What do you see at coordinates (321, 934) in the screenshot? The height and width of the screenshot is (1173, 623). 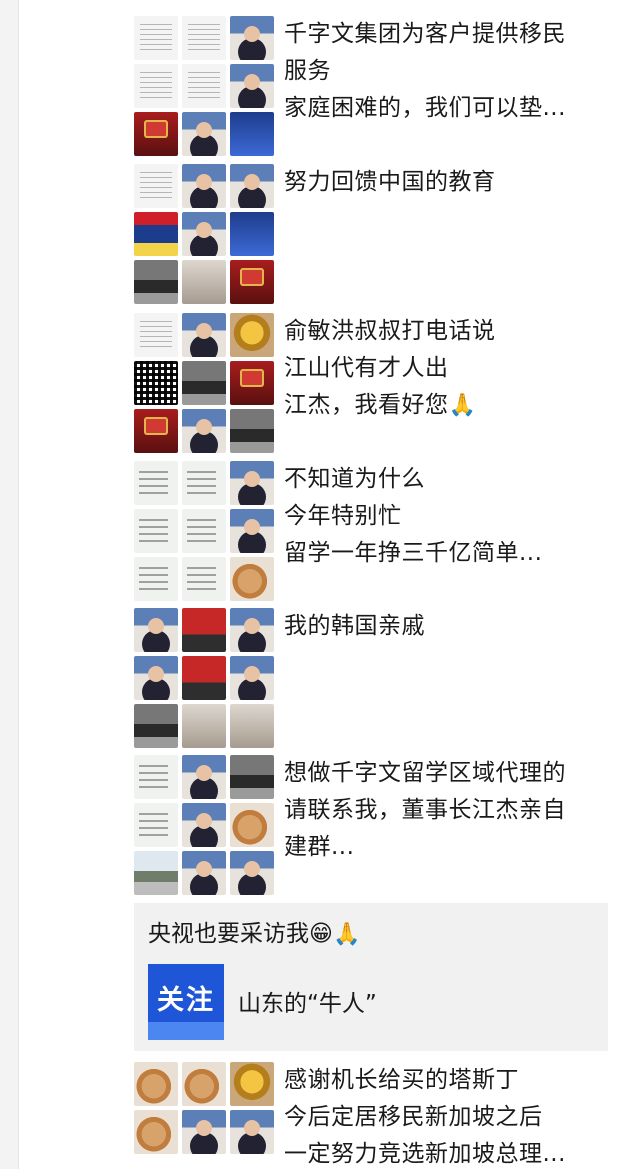 I see `grinning-face-emoji-icon: 😁` at bounding box center [321, 934].